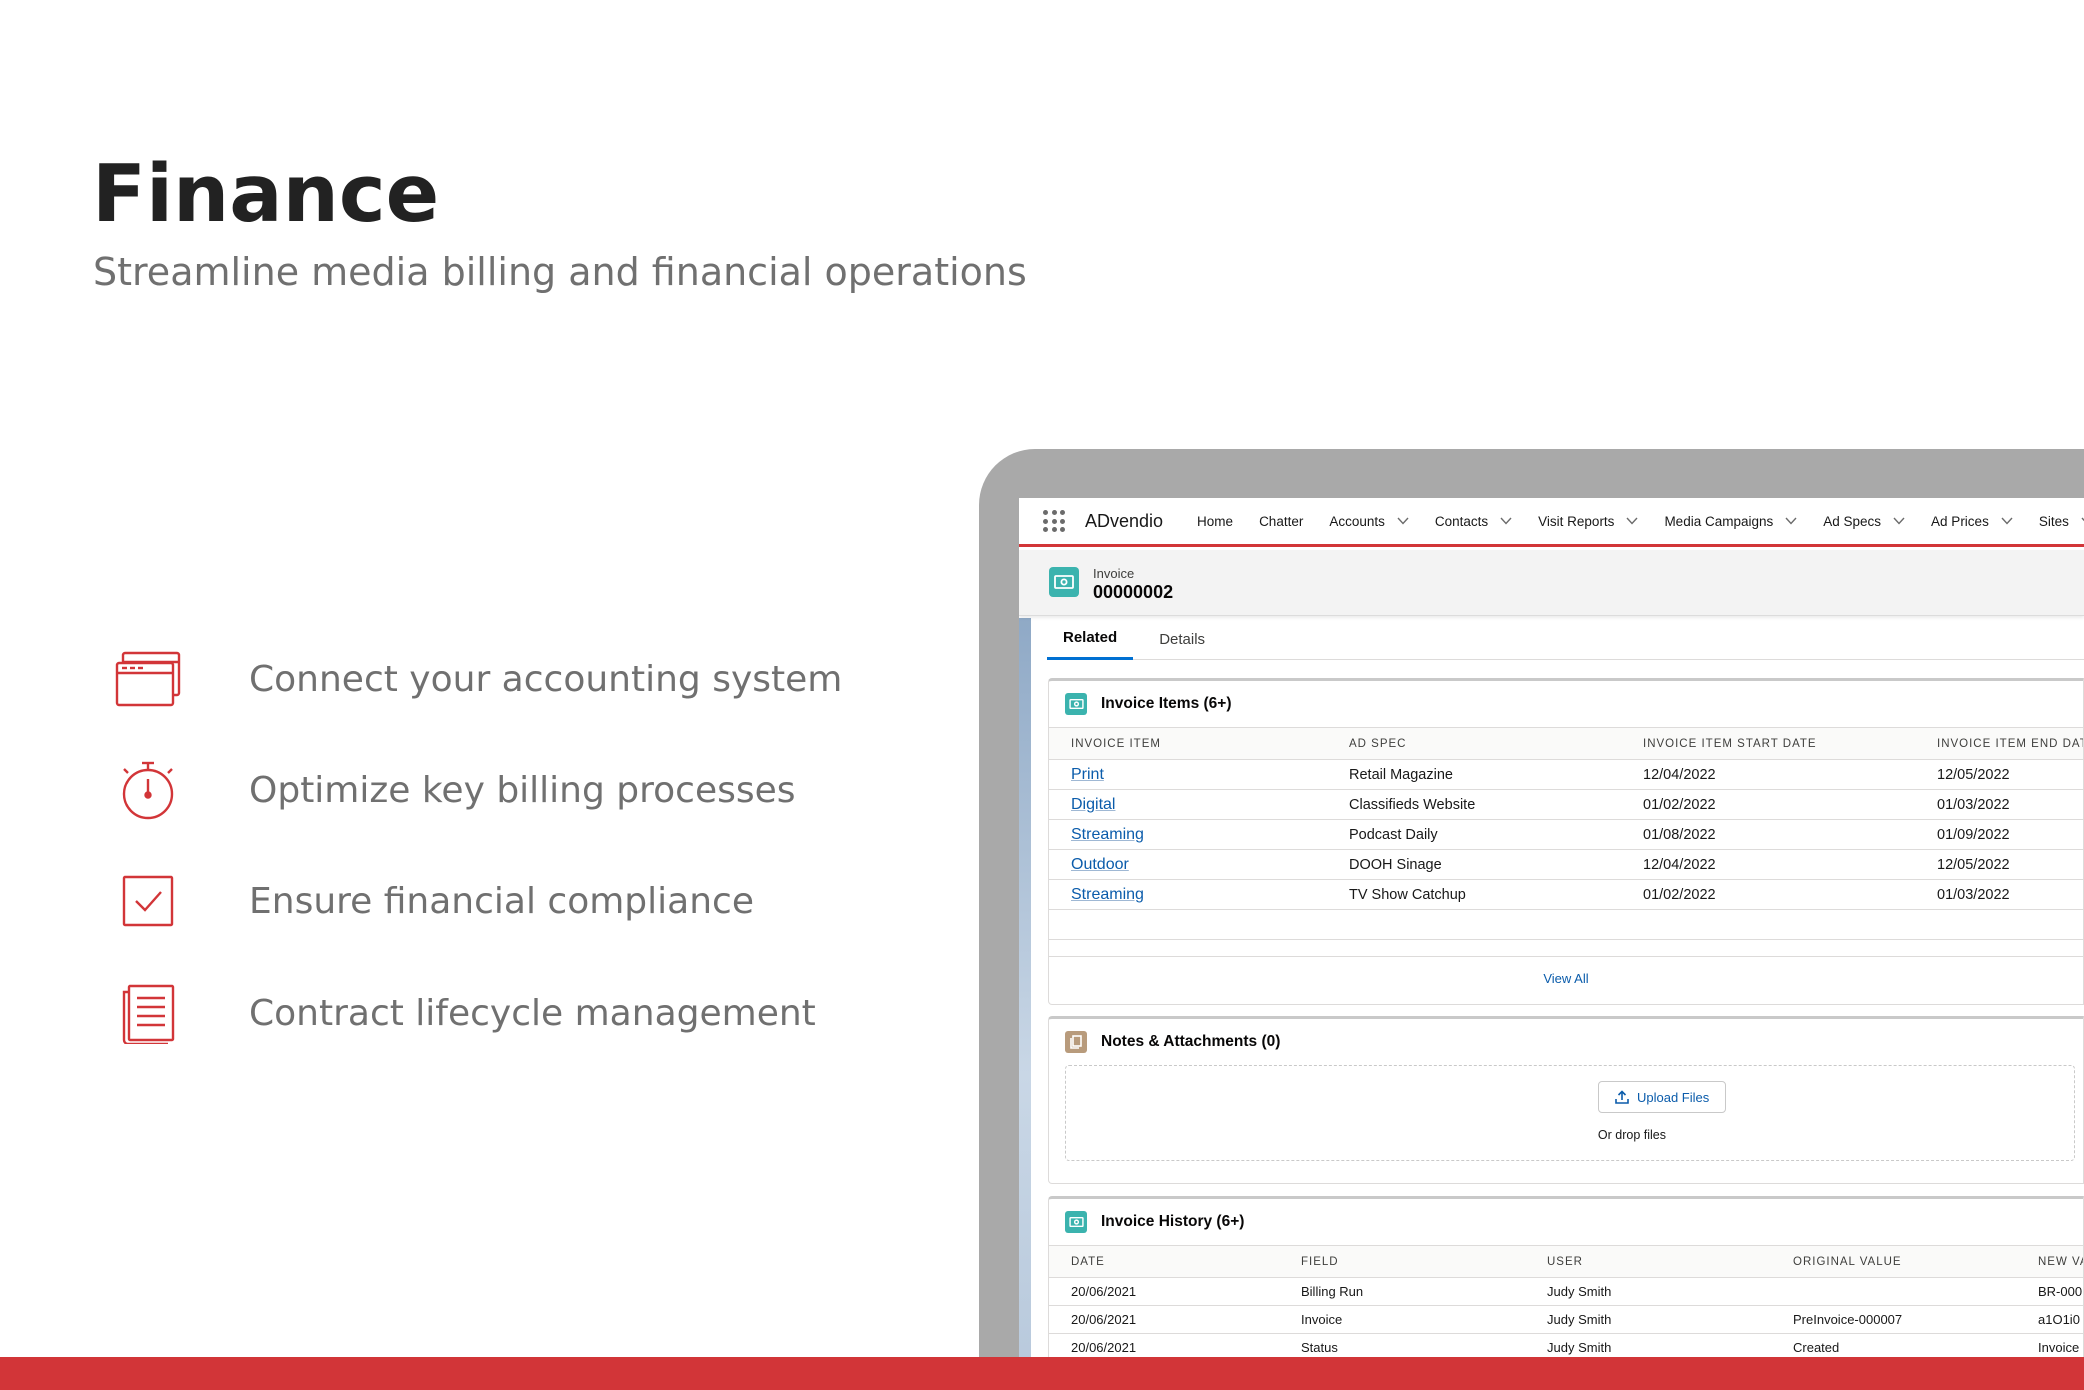 This screenshot has height=1390, width=2084. What do you see at coordinates (1565, 639) in the screenshot?
I see `record-tabs: Related Details` at bounding box center [1565, 639].